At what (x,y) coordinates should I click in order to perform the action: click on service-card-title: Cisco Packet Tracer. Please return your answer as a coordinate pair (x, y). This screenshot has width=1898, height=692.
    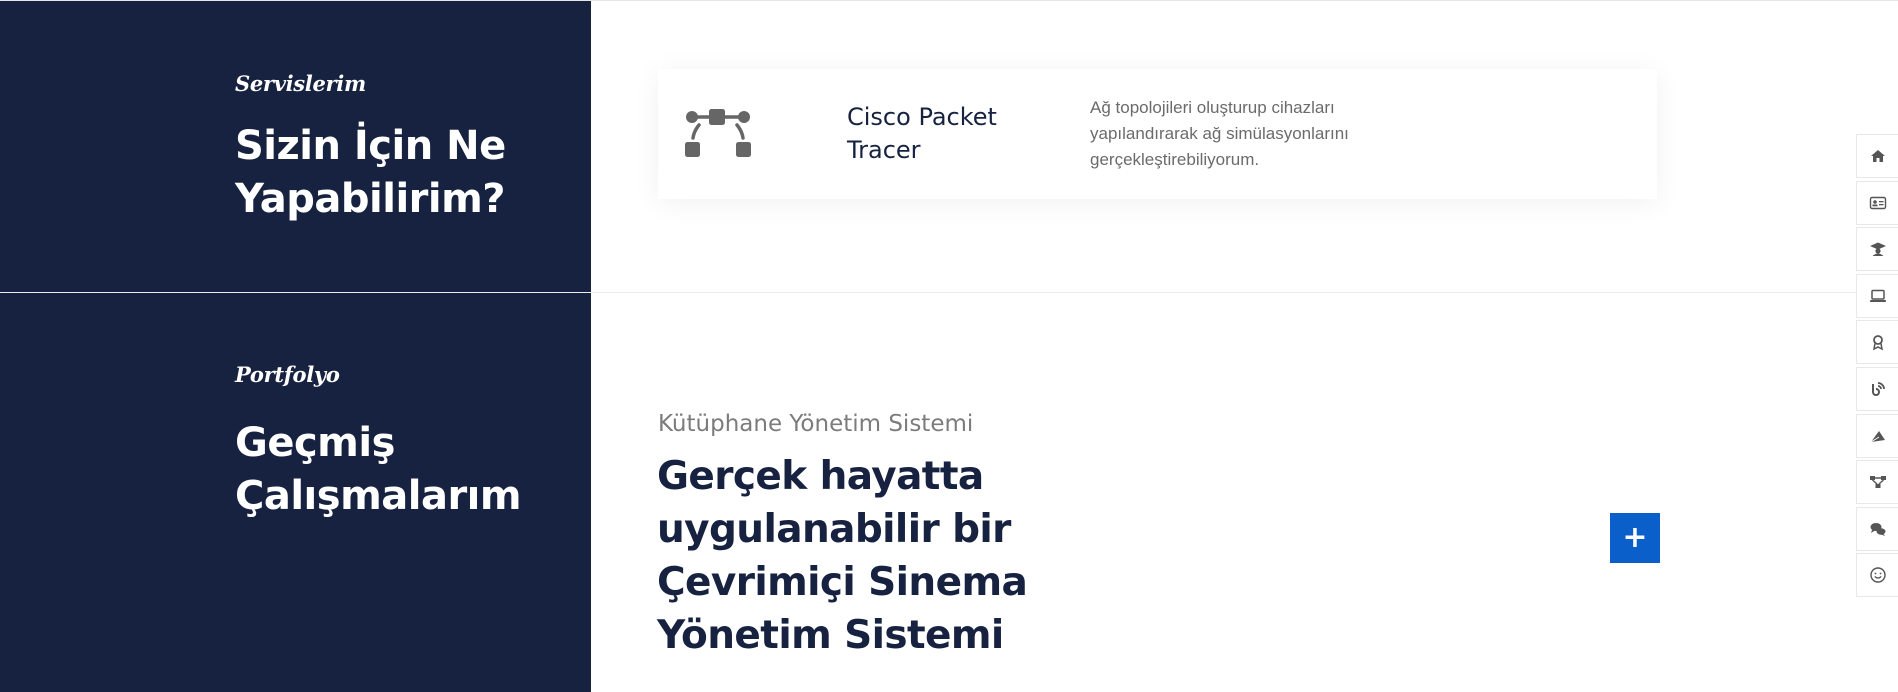
    Looking at the image, I should click on (922, 133).